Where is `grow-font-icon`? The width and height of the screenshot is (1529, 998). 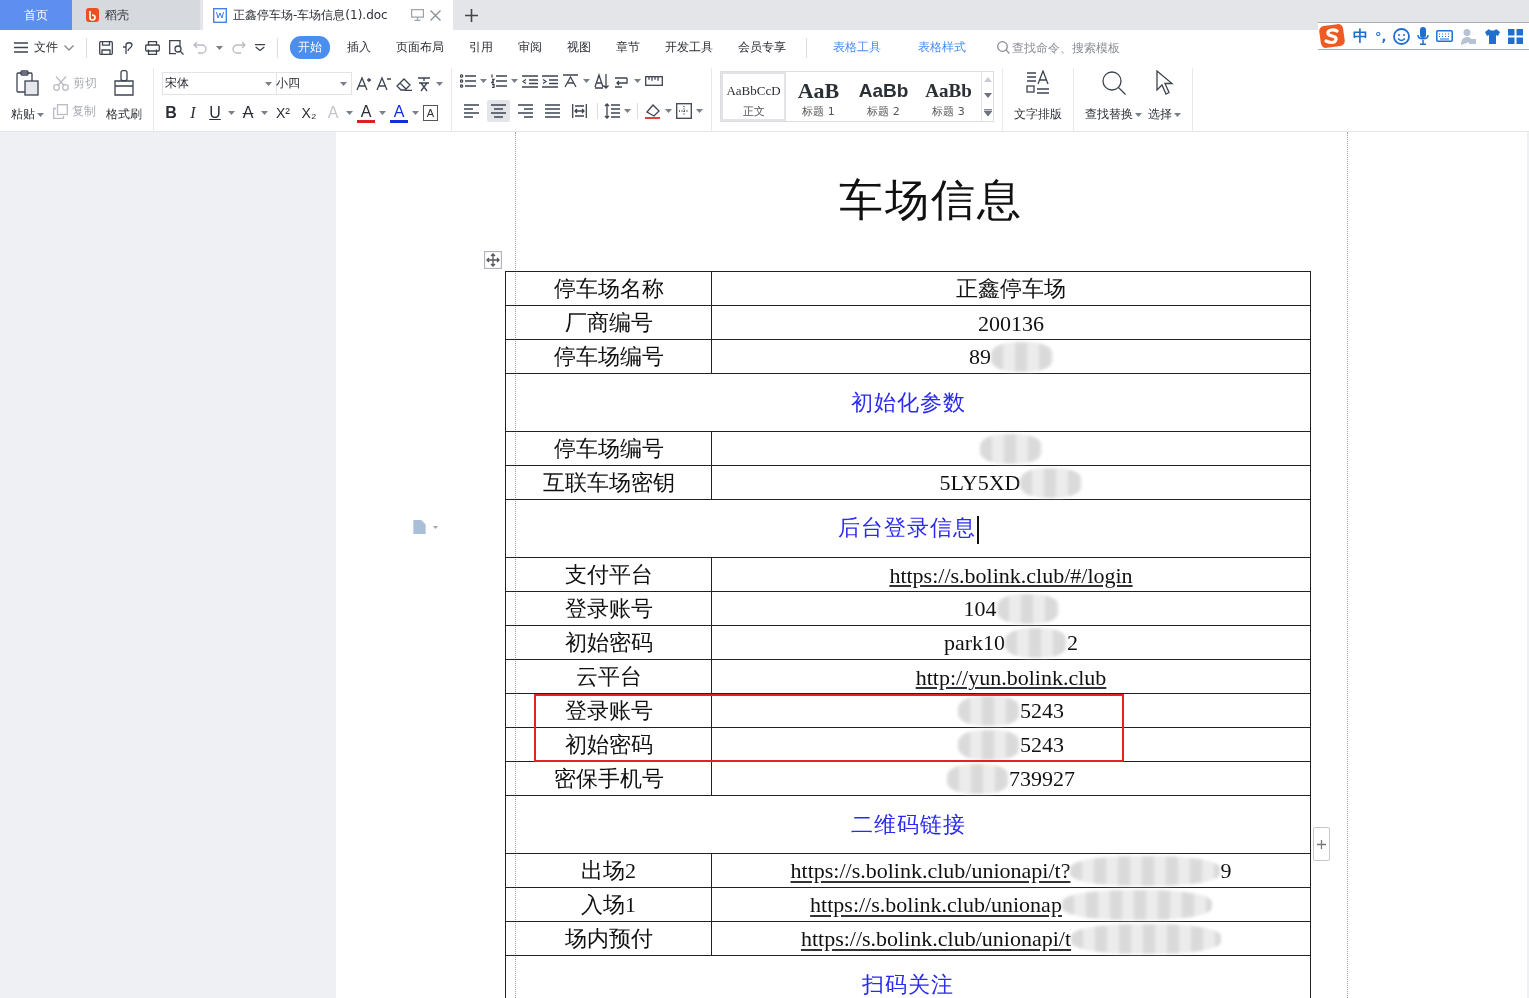 grow-font-icon is located at coordinates (364, 84).